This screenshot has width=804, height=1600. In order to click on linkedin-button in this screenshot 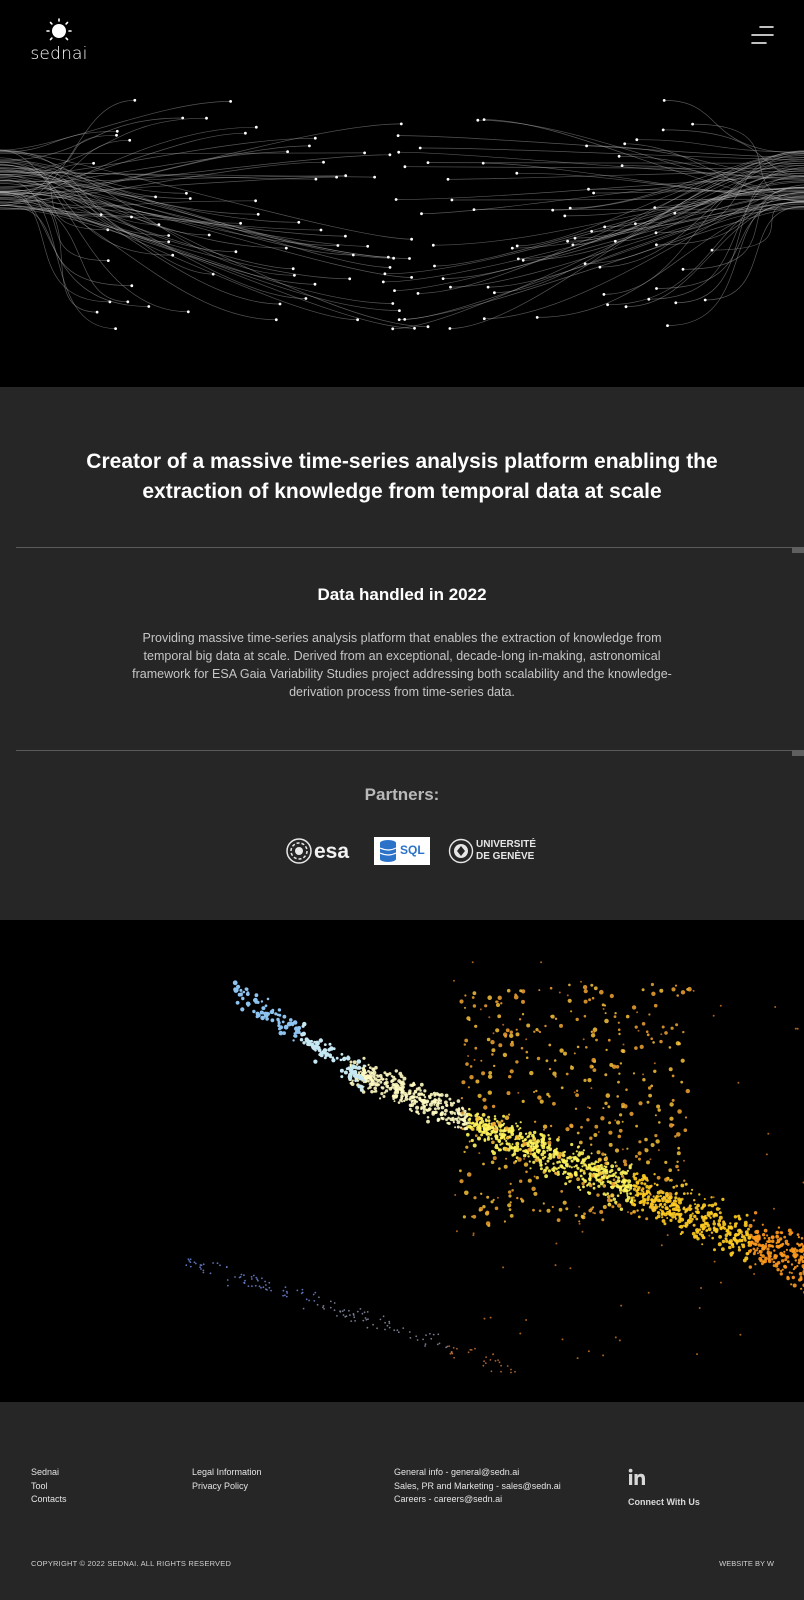, I will do `click(637, 1477)`.